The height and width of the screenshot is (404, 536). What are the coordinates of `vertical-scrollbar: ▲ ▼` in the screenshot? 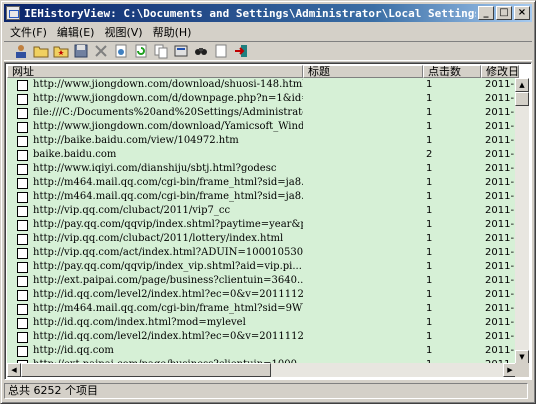 It's located at (522, 221).